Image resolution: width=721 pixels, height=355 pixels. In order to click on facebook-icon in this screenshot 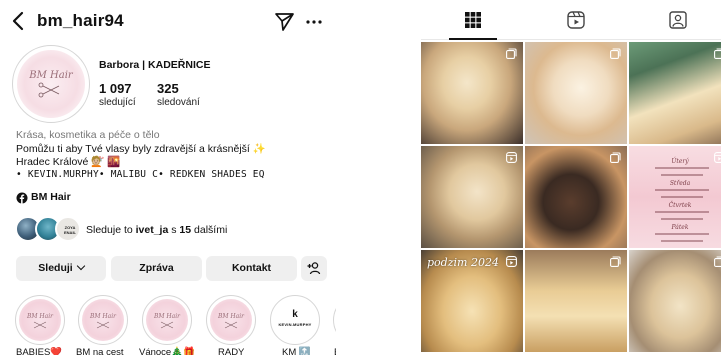, I will do `click(22, 198)`.